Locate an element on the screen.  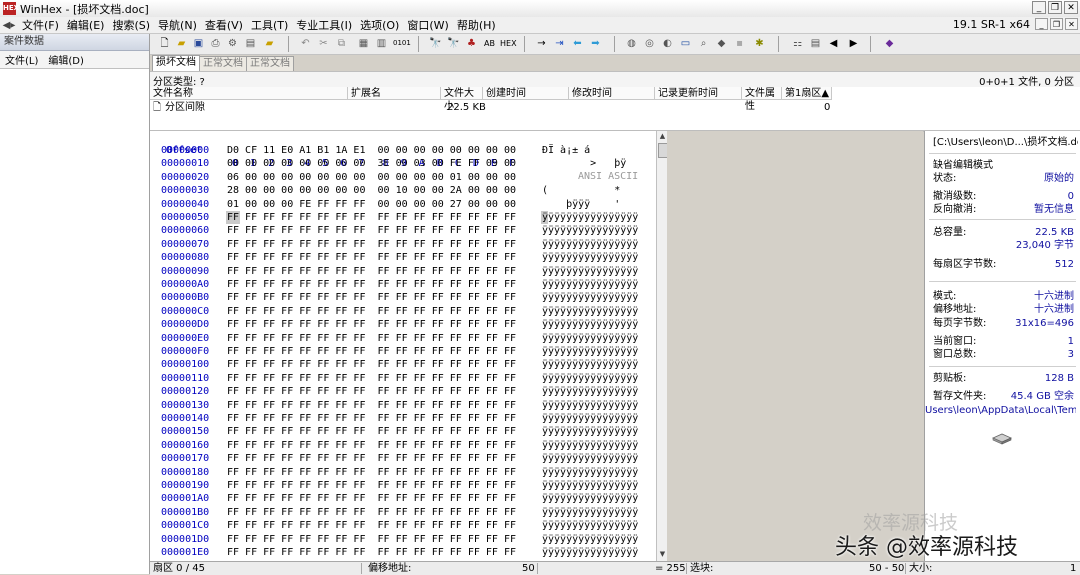
menu-view: 查看(V) is located at coordinates (224, 25).